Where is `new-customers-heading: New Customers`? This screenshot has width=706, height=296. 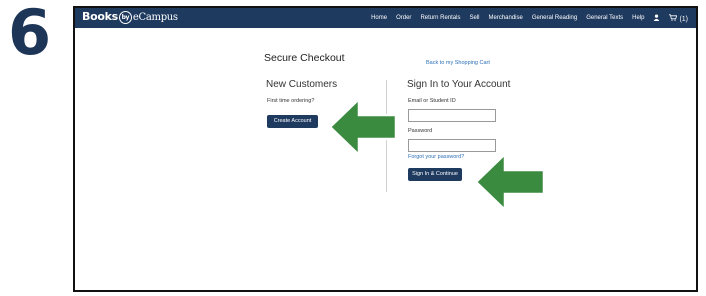 new-customers-heading: New Customers is located at coordinates (302, 84).